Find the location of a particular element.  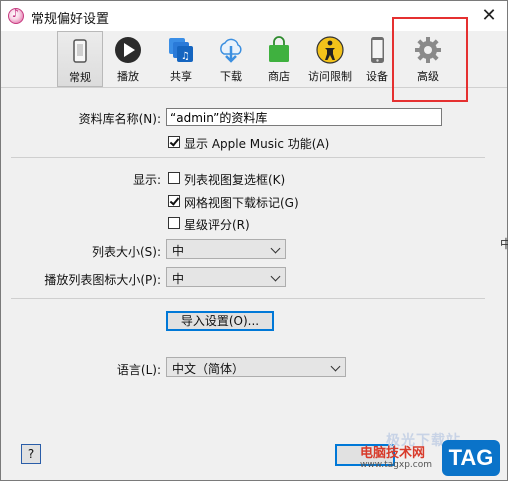

playlist-icon-size-select: 中 is located at coordinates (226, 277).